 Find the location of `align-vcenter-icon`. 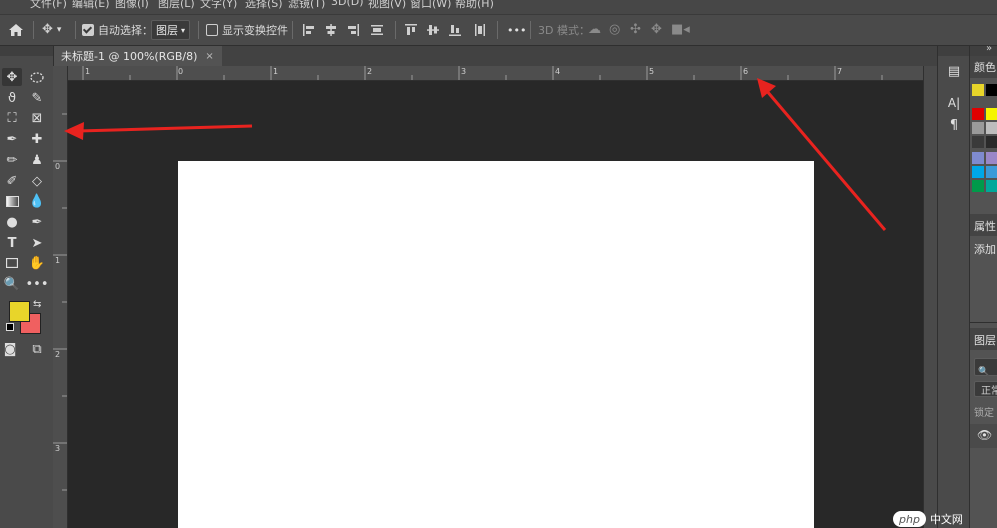

align-vcenter-icon is located at coordinates (433, 30).